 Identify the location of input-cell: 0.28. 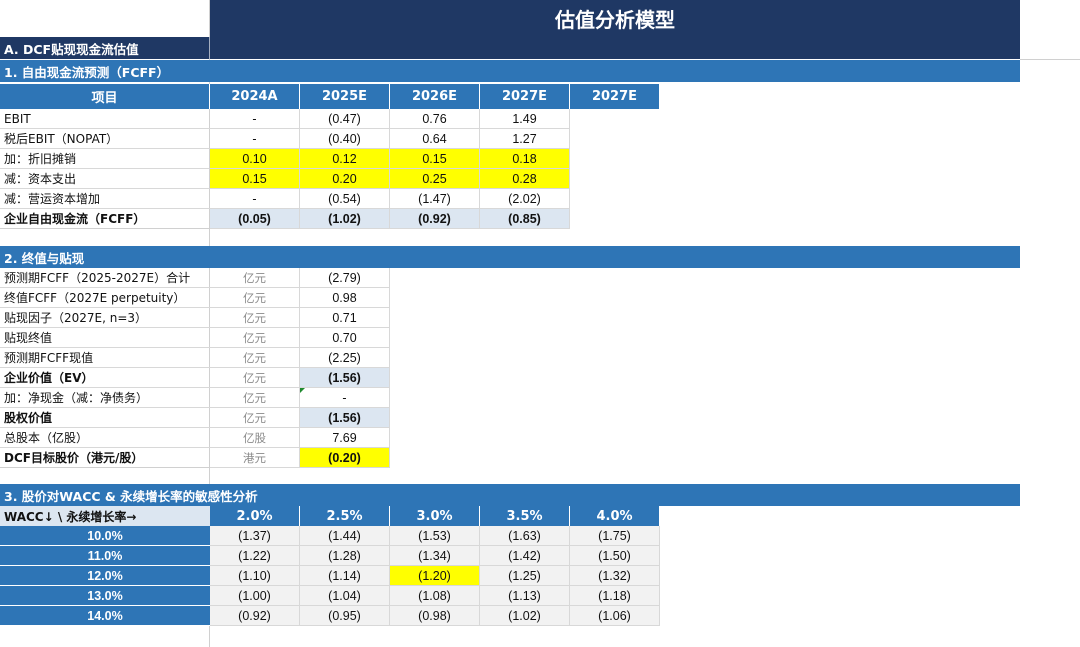
(525, 179).